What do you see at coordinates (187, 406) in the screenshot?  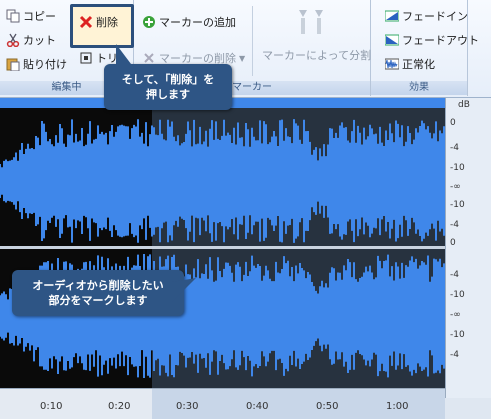 I see `time-tick: 0:30` at bounding box center [187, 406].